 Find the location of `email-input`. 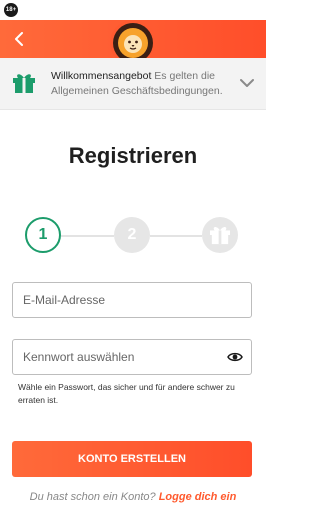

email-input is located at coordinates (132, 300).